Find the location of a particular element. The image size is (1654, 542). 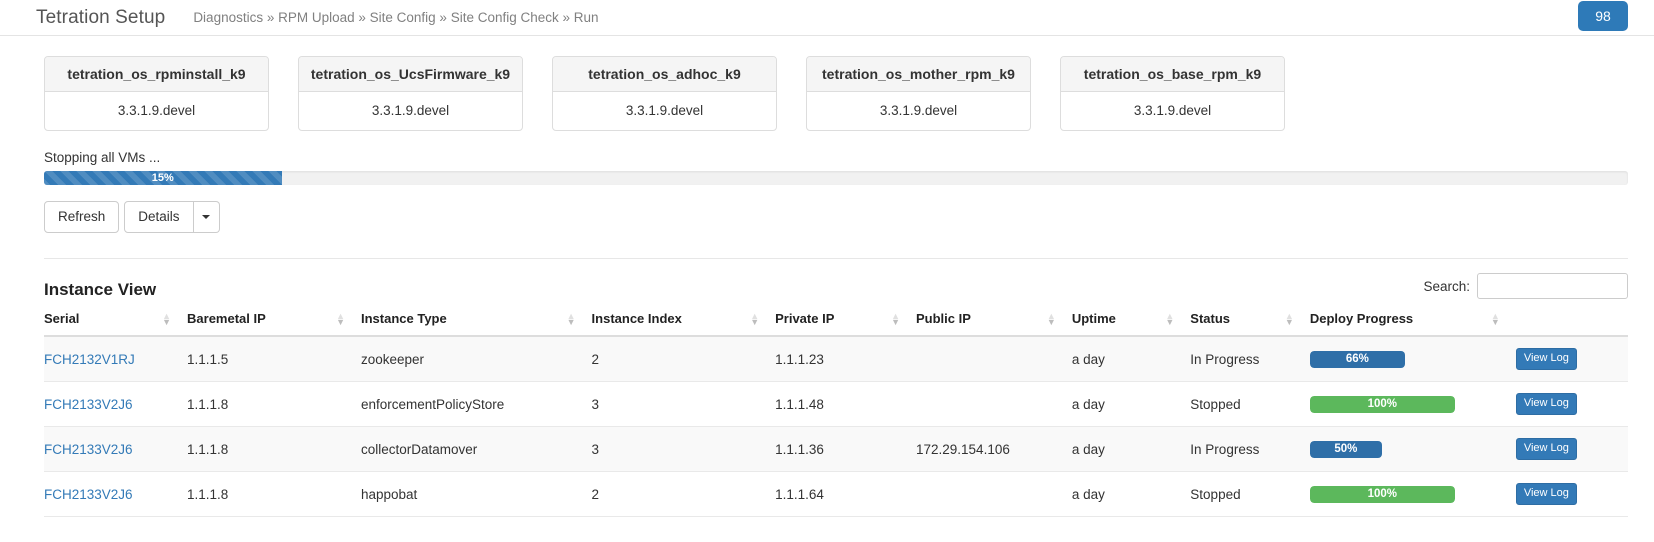

rpm-card: tetration_os_UcsFirmware_k9 3.3.1.9.devel is located at coordinates (410, 93).